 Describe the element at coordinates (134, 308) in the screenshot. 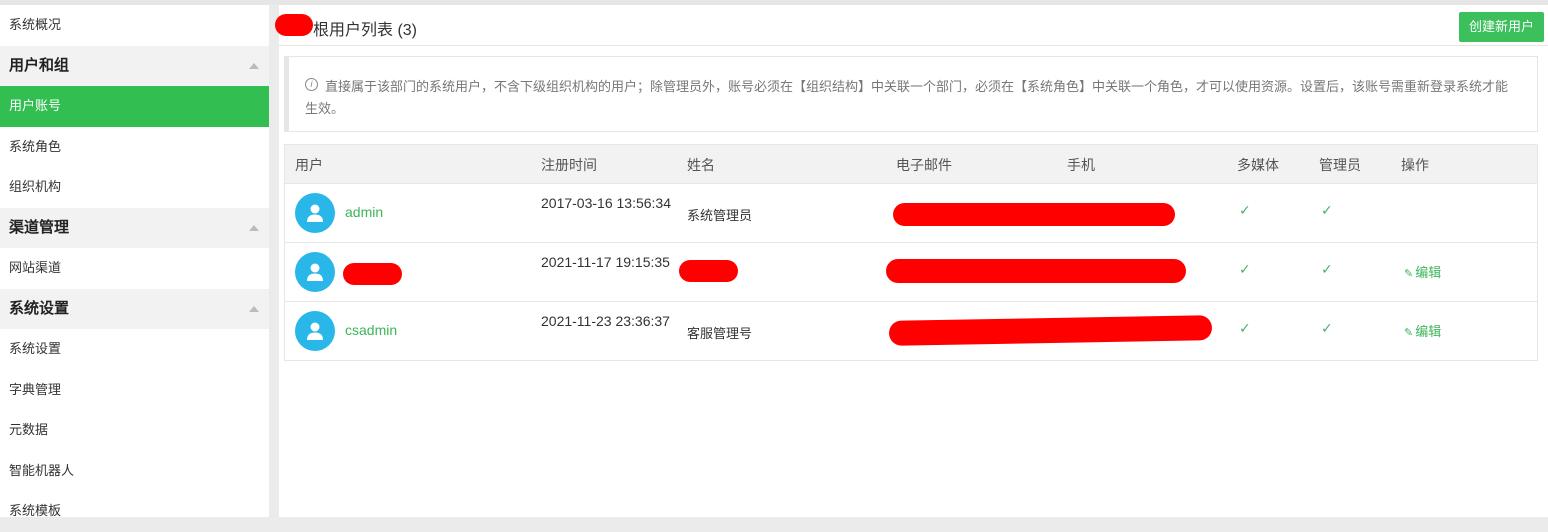

I see `sidebar-group-settings: 系统设置` at that location.